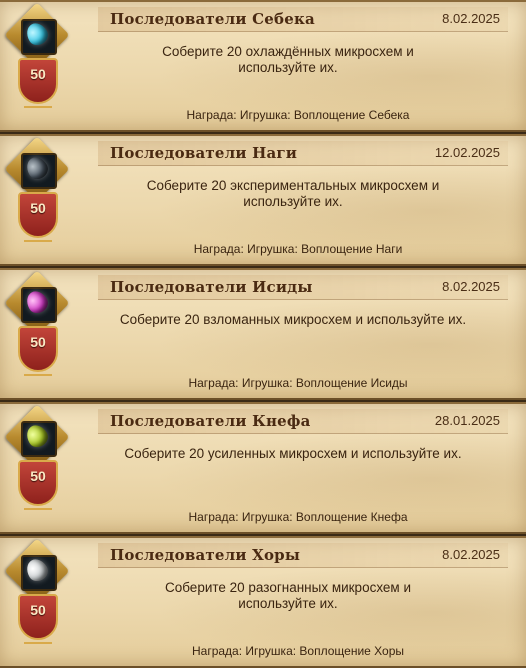 The image size is (526, 668). Describe the element at coordinates (210, 421) in the screenshot. I see `achievement-title: Последователи Кнефа` at that location.